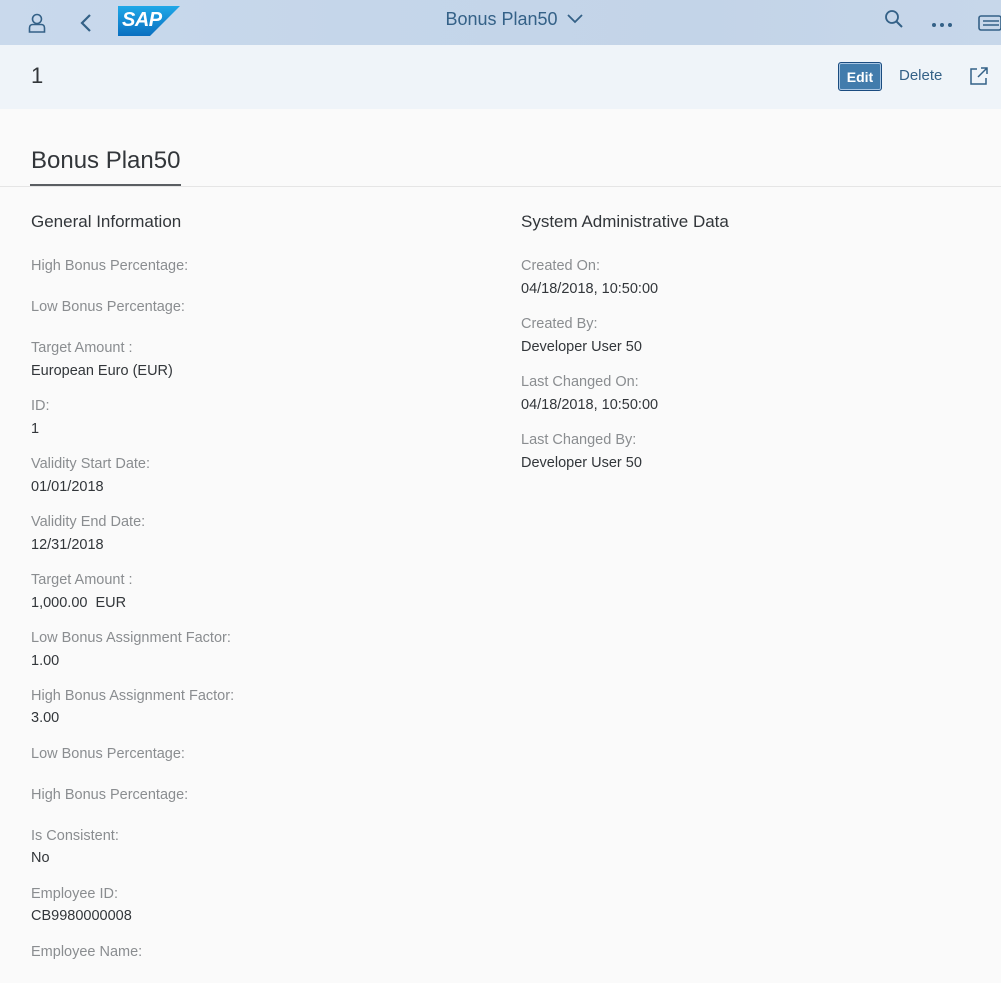 The width and height of the screenshot is (1001, 983). Describe the element at coordinates (88, 522) in the screenshot. I see `field-label: Validity End Date:` at that location.